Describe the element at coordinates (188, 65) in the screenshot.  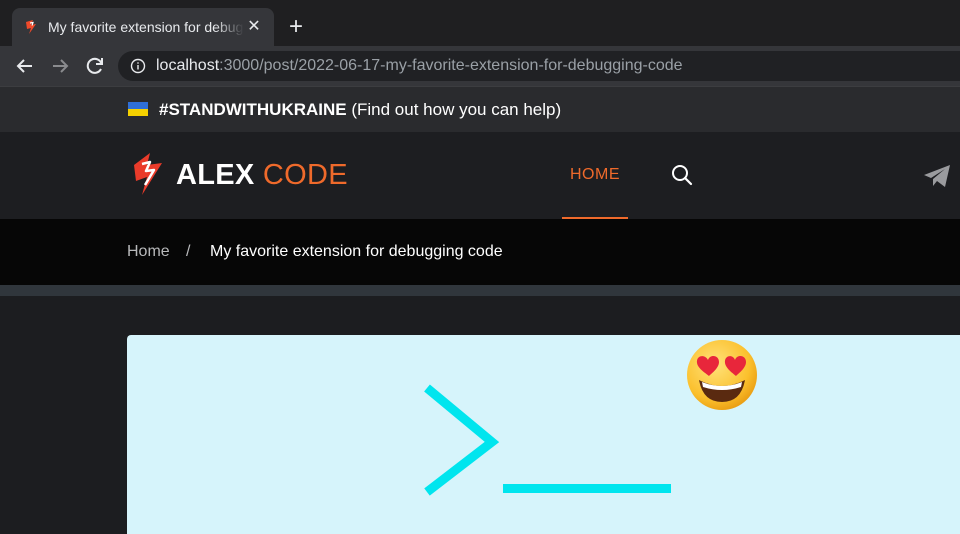
I see `url-host: localhost` at that location.